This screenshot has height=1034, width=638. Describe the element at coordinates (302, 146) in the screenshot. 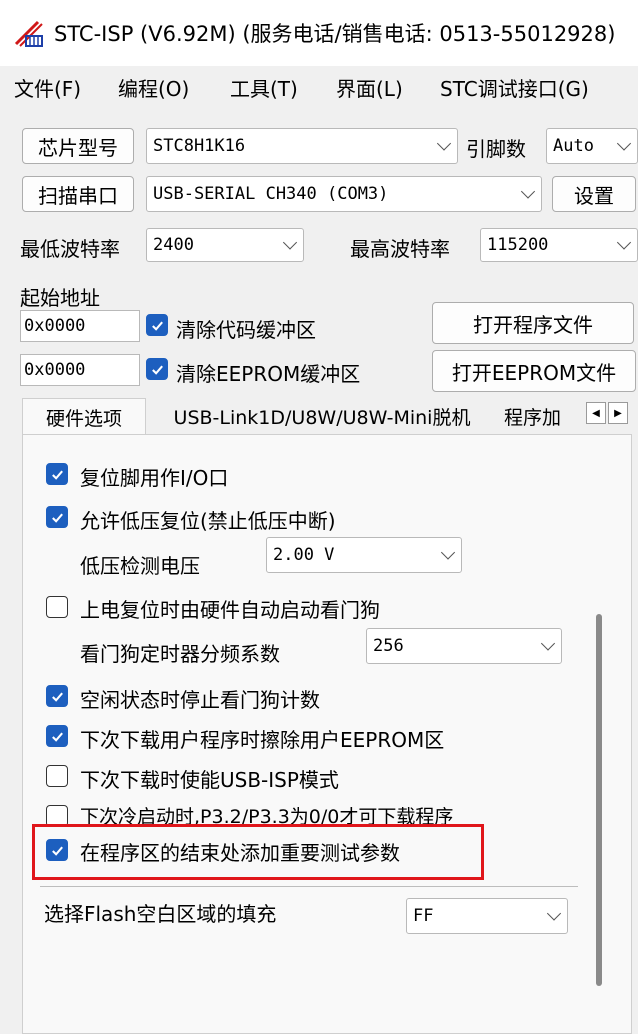

I see `chip-type-select: STC8H1K16` at that location.